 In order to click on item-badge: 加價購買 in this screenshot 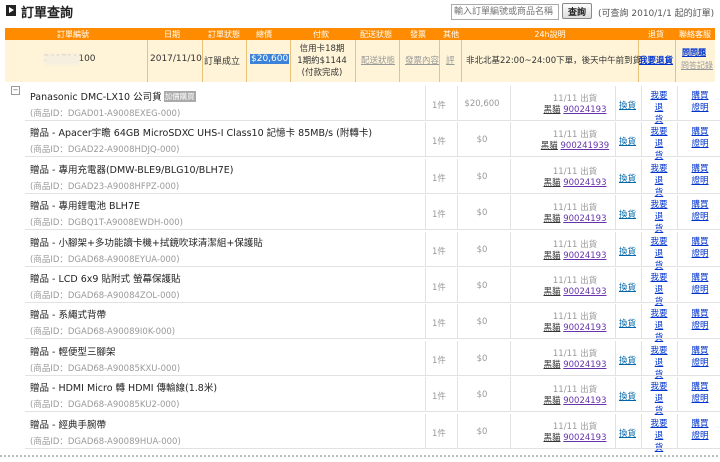, I will do `click(179, 96)`.